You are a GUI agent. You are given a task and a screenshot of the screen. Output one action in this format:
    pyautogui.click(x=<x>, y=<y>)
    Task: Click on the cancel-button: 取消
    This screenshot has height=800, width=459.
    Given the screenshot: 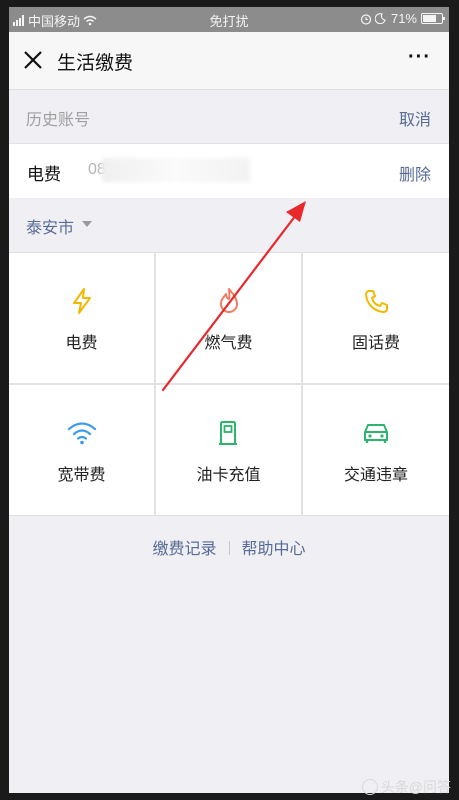 What is the action you would take?
    pyautogui.click(x=415, y=118)
    